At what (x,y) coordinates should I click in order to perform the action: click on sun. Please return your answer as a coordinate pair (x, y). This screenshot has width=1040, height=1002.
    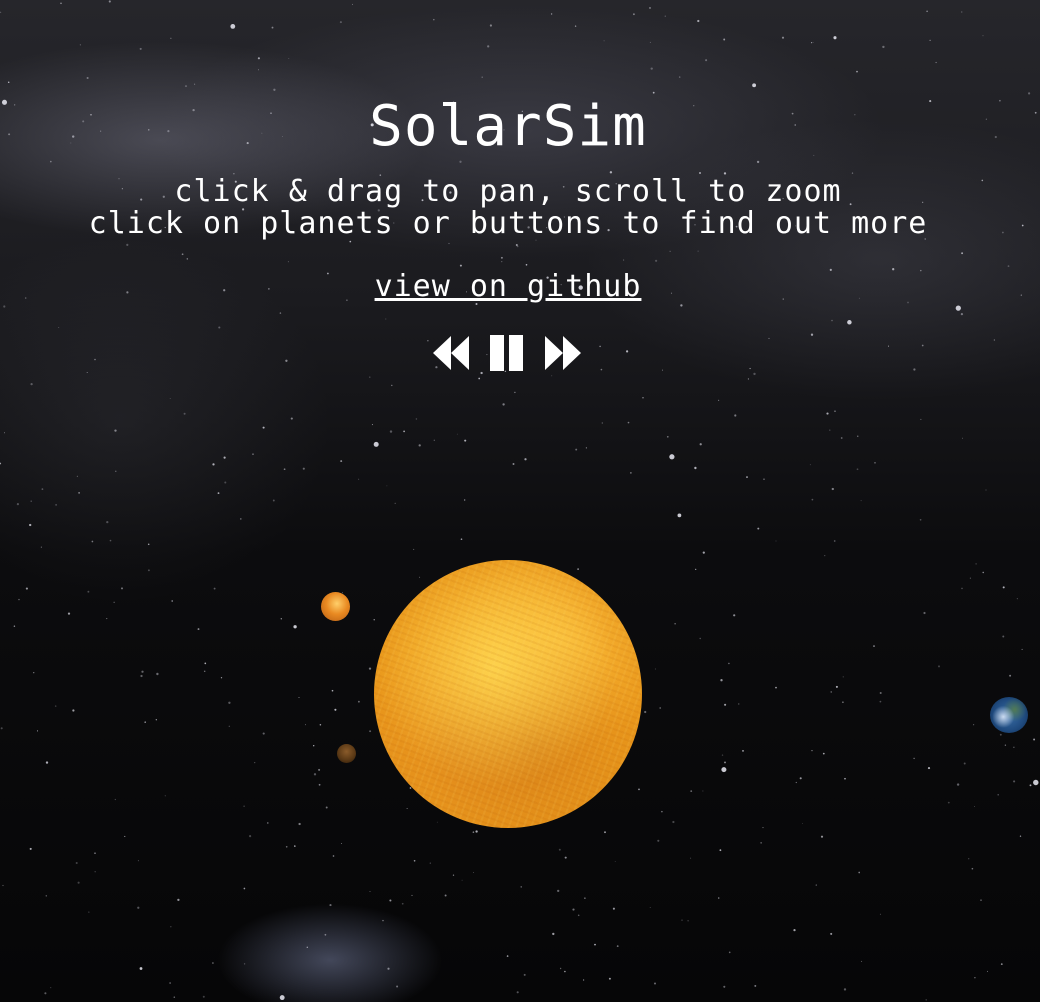
    Looking at the image, I should click on (508, 694).